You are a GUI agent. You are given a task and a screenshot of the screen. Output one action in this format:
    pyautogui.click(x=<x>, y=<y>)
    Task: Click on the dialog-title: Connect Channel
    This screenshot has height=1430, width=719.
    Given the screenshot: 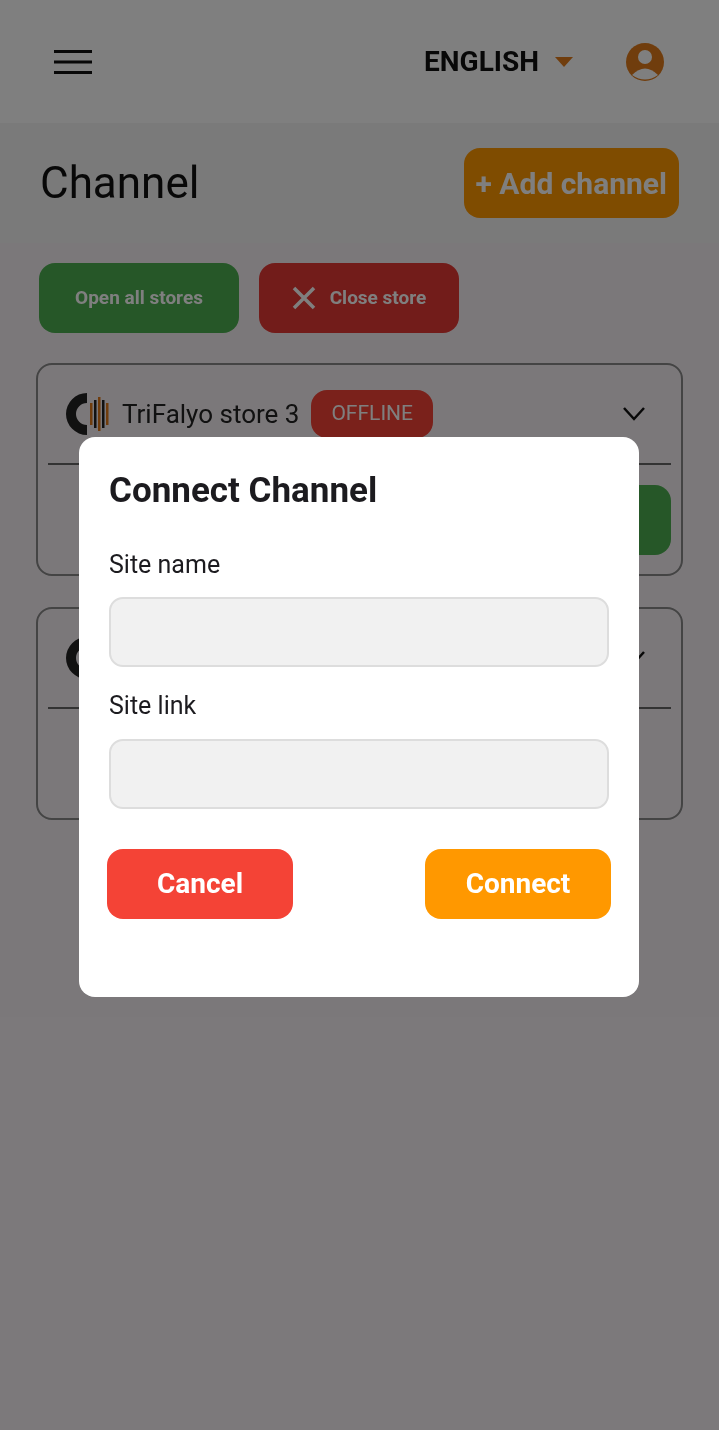 What is the action you would take?
    pyautogui.click(x=244, y=491)
    